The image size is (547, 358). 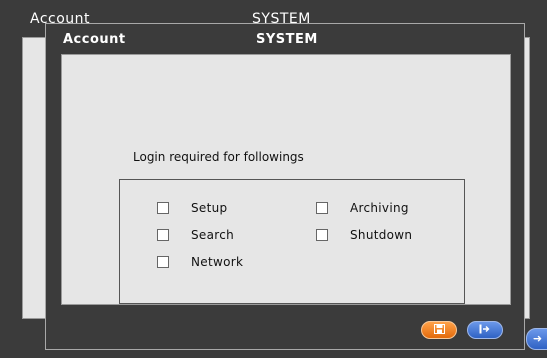 What do you see at coordinates (217, 262) in the screenshot?
I see `option-label: Network` at bounding box center [217, 262].